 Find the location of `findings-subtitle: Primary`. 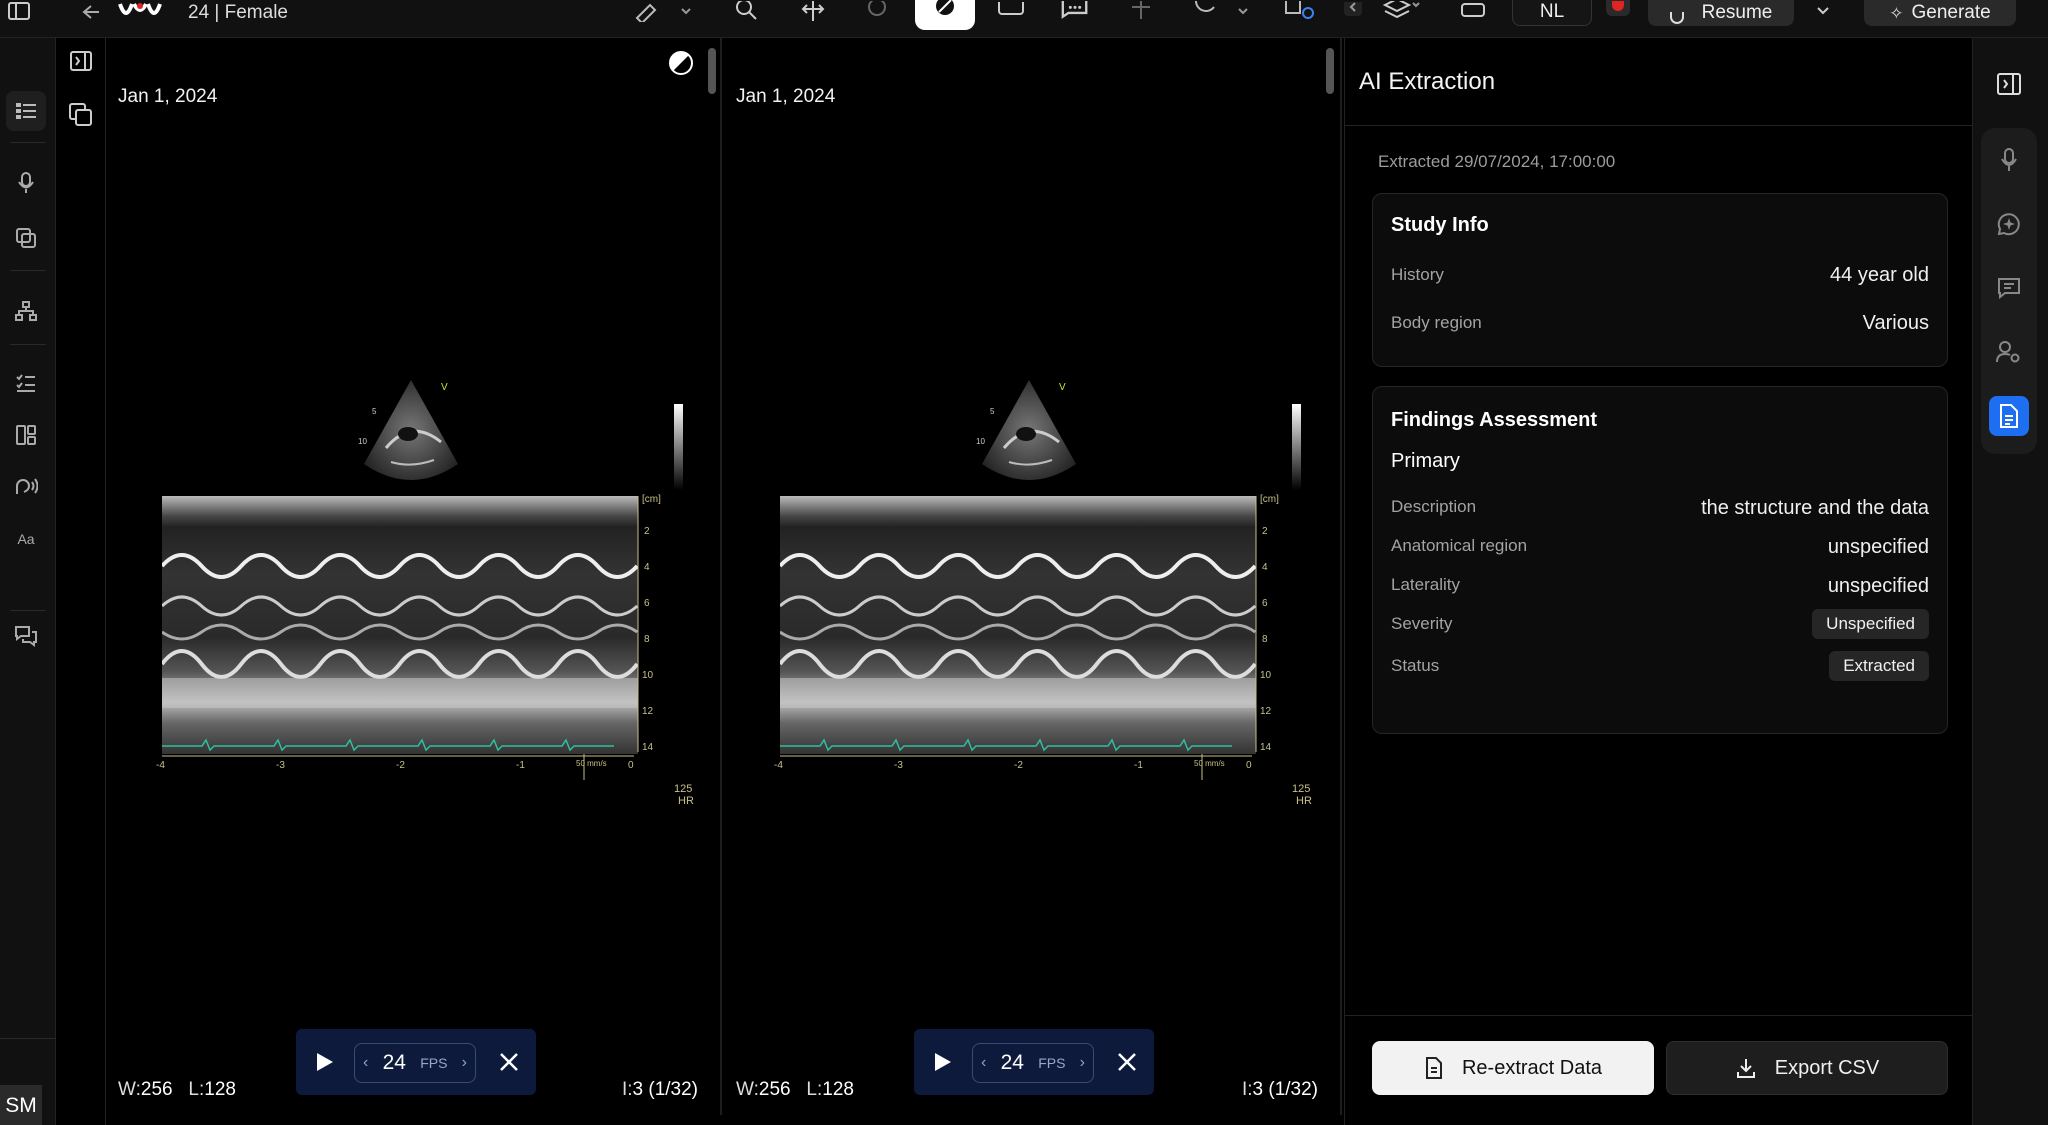

findings-subtitle: Primary is located at coordinates (1425, 461).